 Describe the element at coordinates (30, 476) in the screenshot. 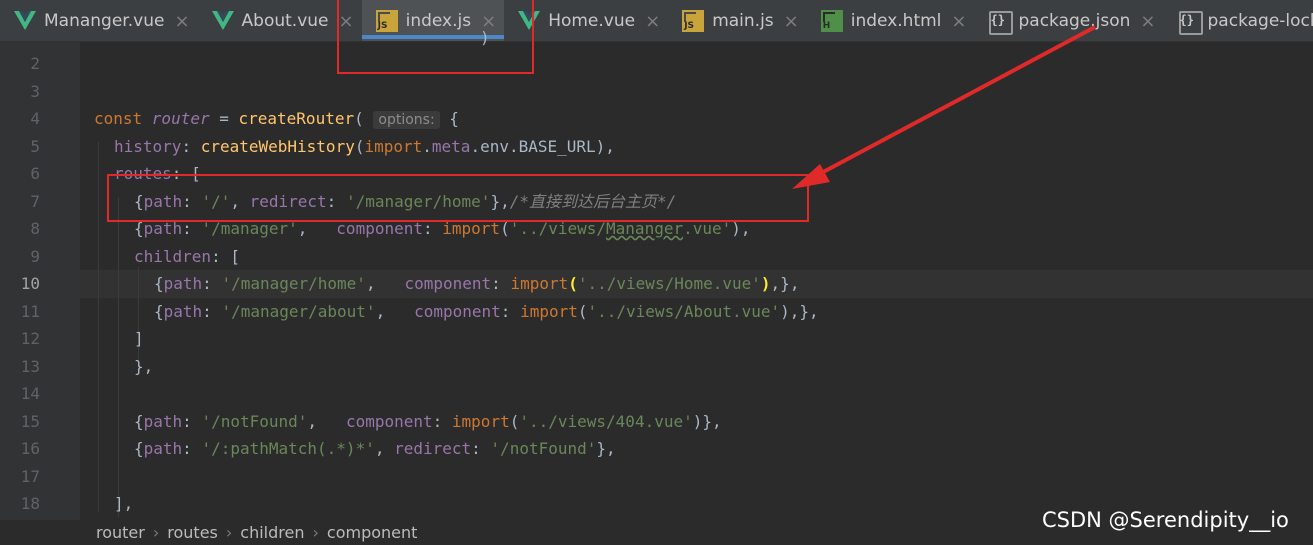

I see `line-number: 17` at that location.